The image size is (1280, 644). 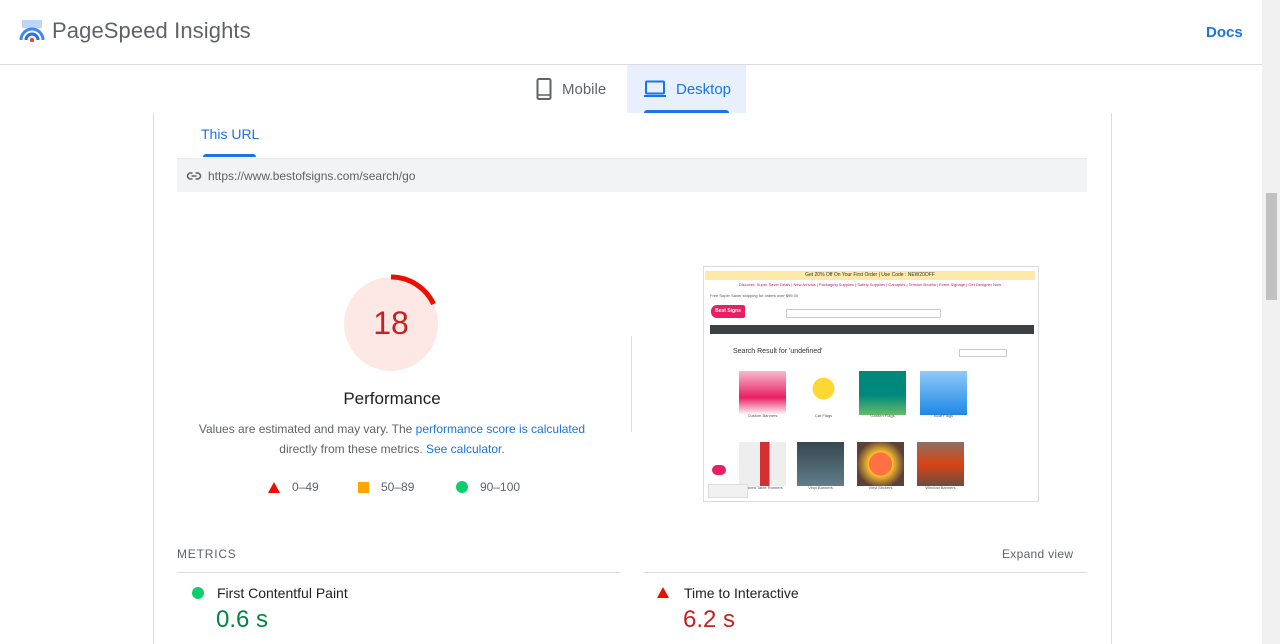 I want to click on screenshot-heading: Search Result for 'undefined', so click(x=778, y=351).